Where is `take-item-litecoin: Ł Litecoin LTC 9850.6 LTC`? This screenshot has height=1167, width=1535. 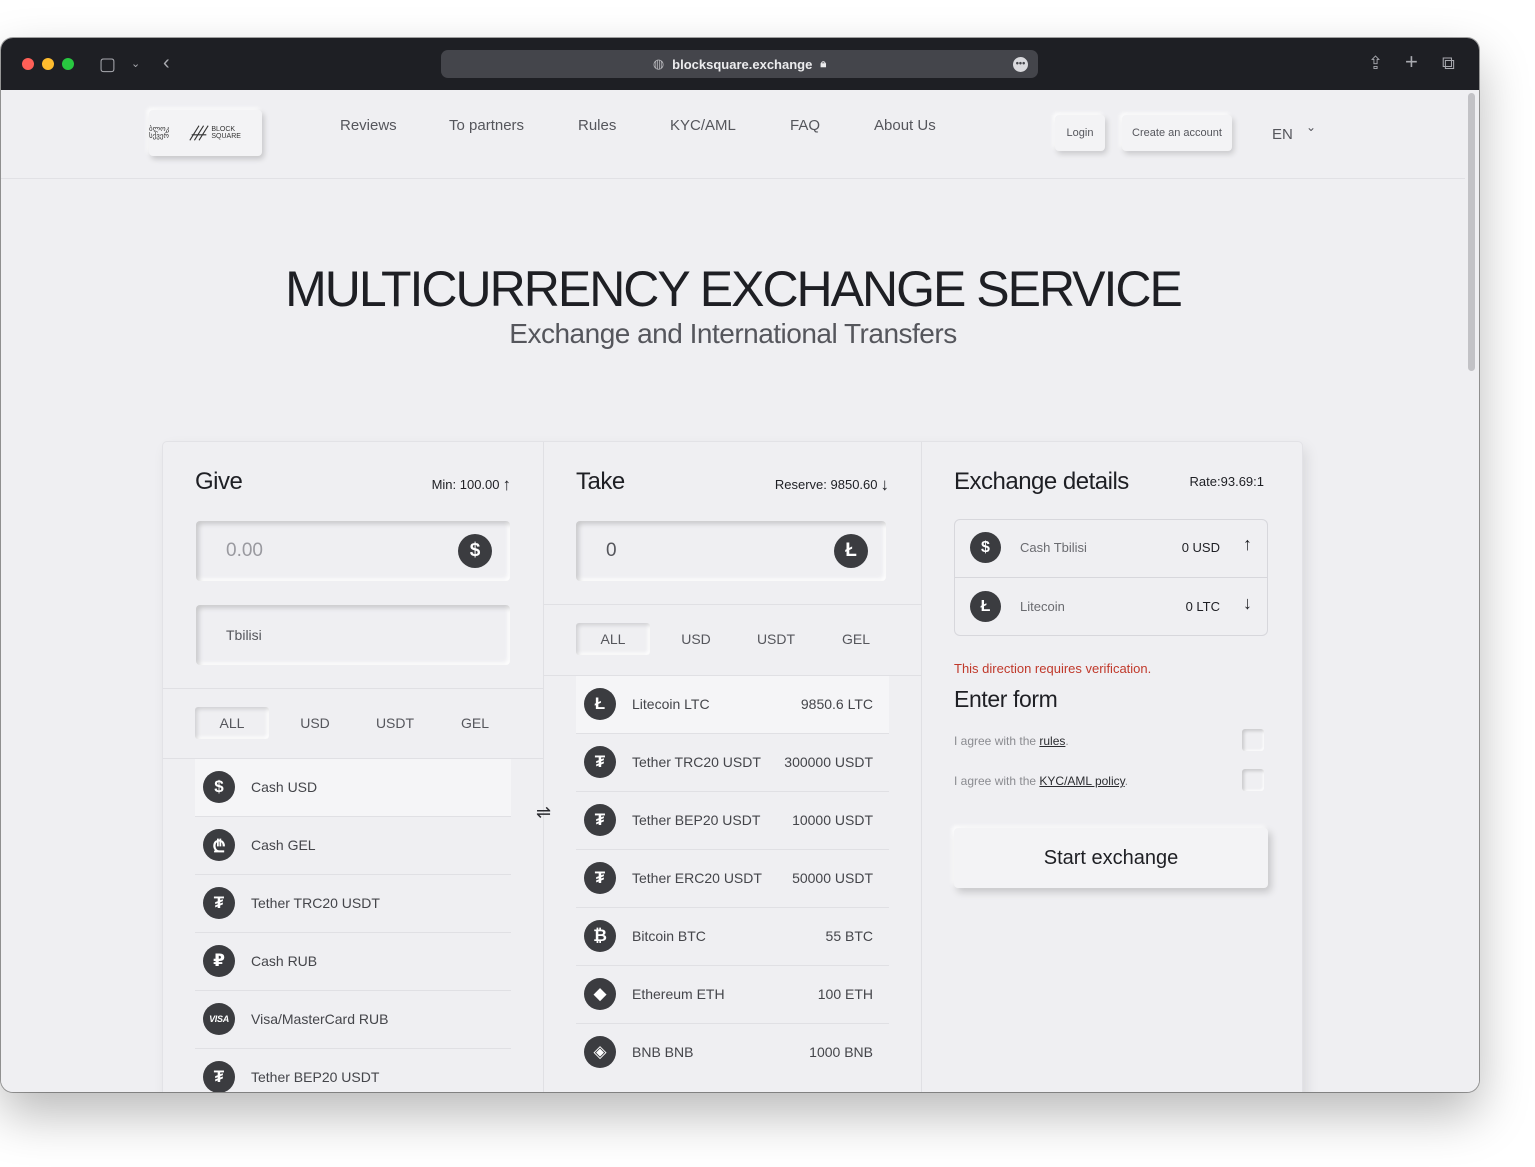 take-item-litecoin: Ł Litecoin LTC 9850.6 LTC is located at coordinates (732, 705).